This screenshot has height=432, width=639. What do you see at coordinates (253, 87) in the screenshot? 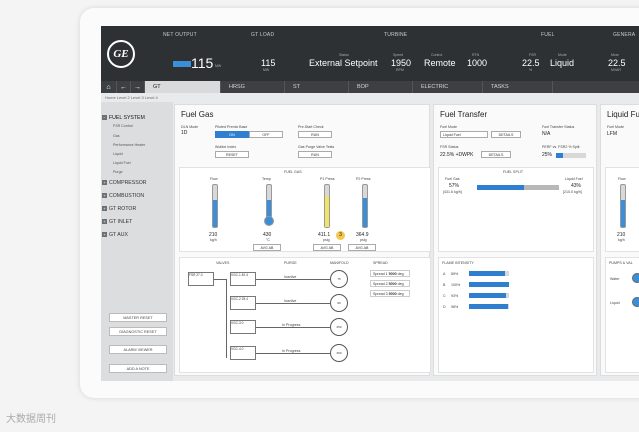
I see `tab-hrsg: HRSG` at bounding box center [253, 87].